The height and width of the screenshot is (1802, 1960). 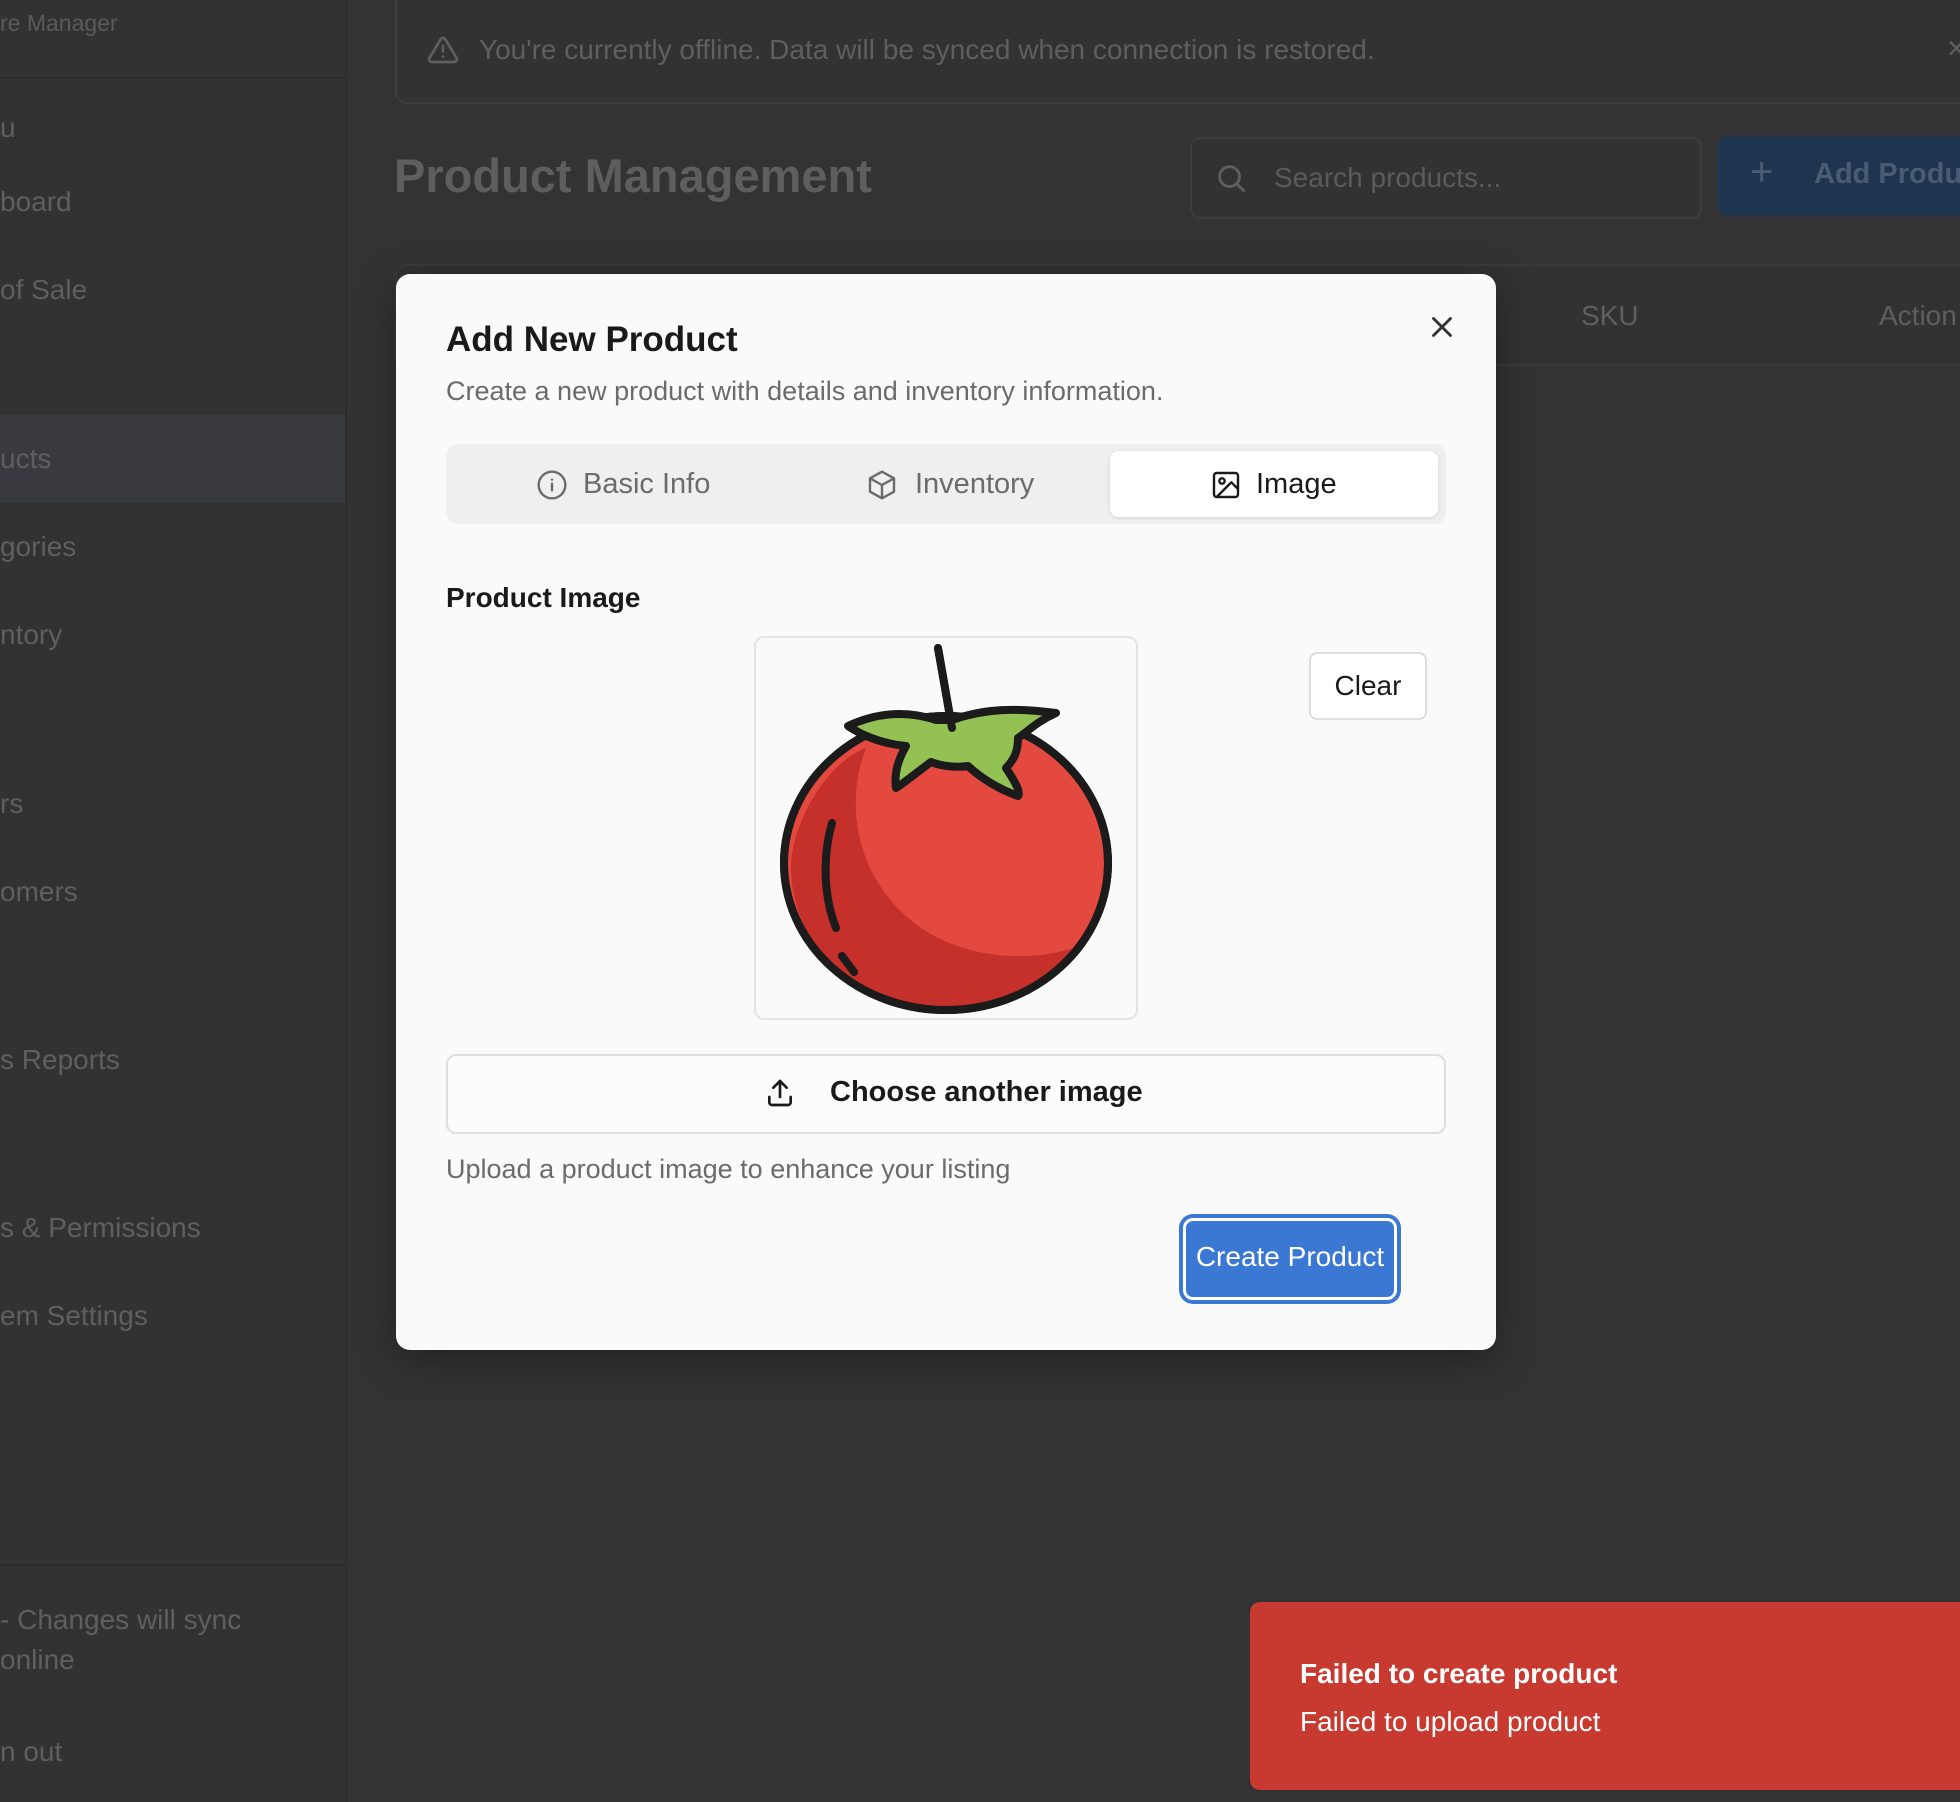 What do you see at coordinates (1953, 48) in the screenshot?
I see `close-icon: ×` at bounding box center [1953, 48].